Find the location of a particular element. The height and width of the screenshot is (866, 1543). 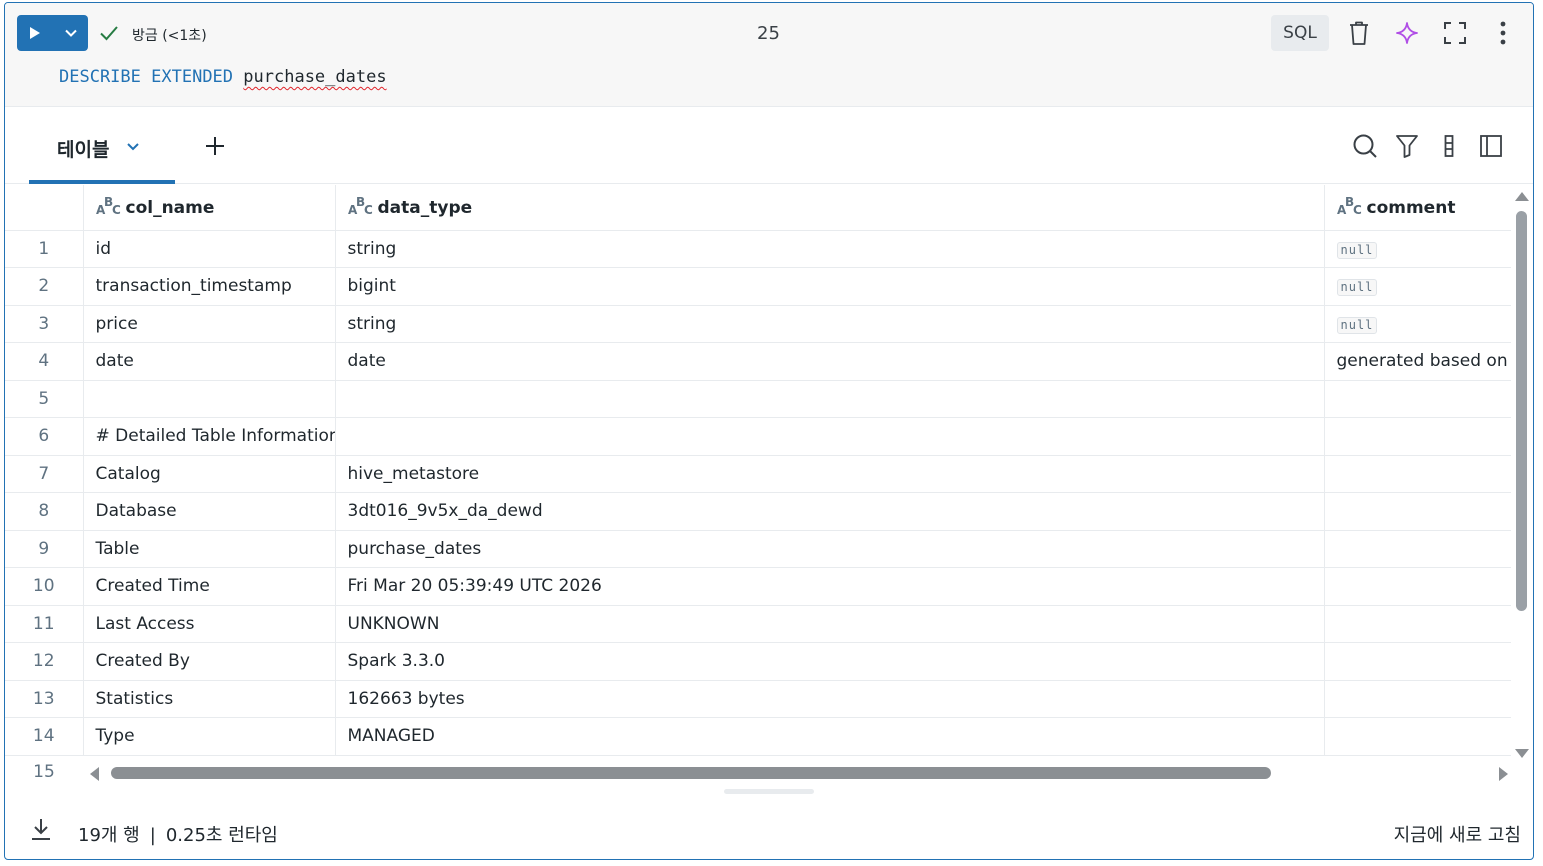

cell-data-type: Fri Mar 20 05:39:49 UTC 2026 is located at coordinates (830, 586).